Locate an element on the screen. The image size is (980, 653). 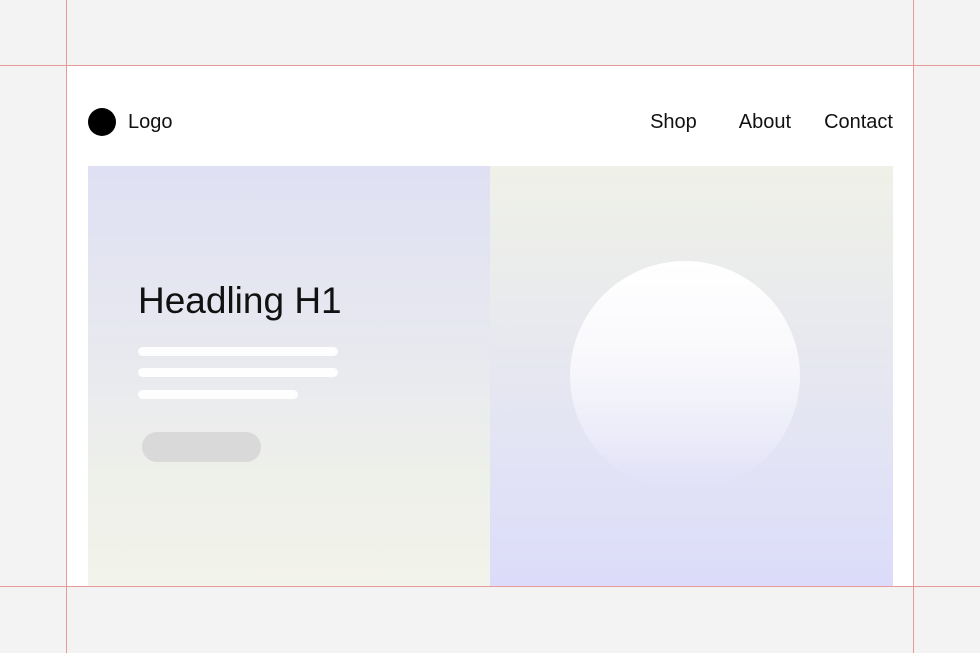
logo: Logo is located at coordinates (130, 122).